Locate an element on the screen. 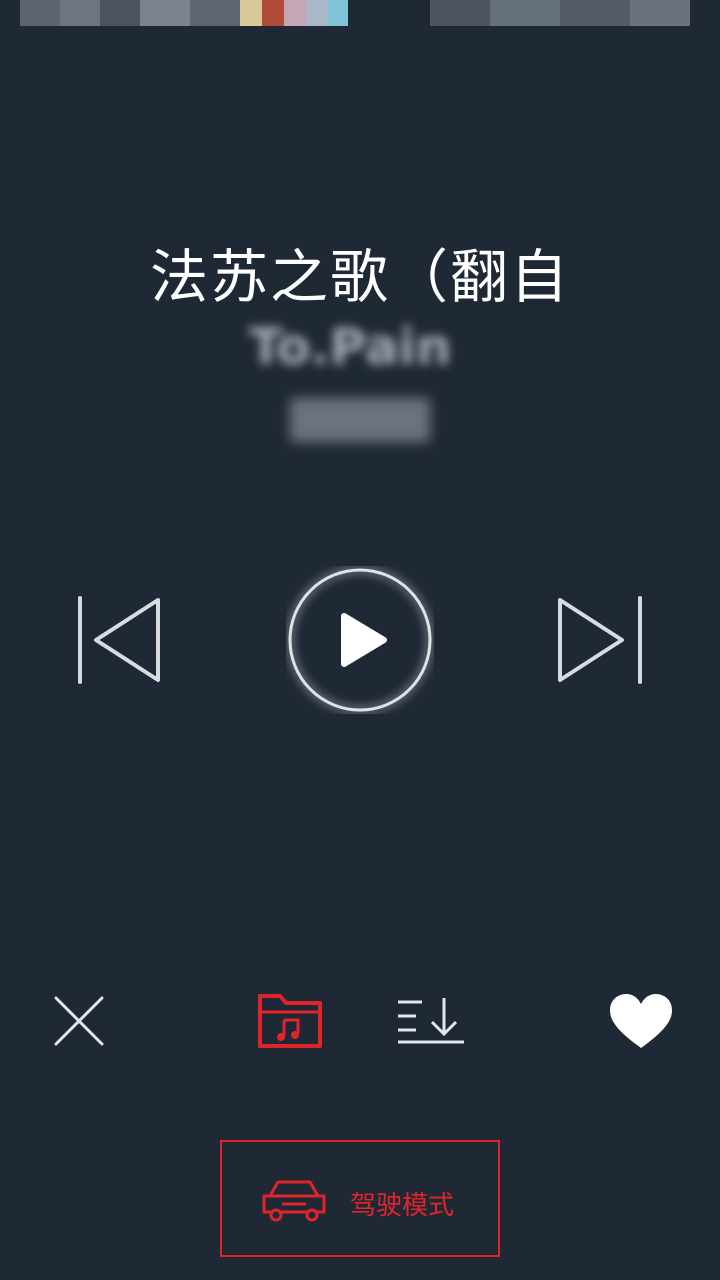 The image size is (720, 1280). car-icon is located at coordinates (294, 1201).